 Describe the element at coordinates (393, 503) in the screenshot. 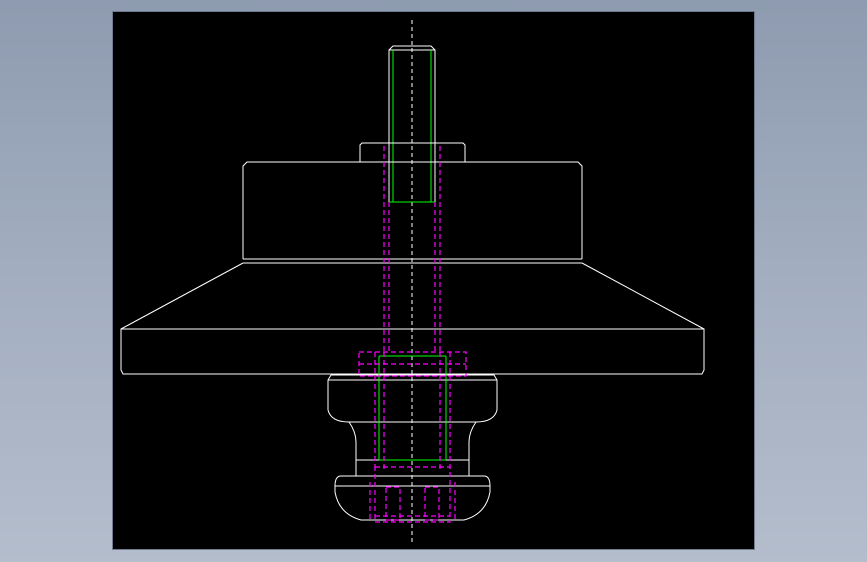

I see `hidden-cap-bolt-left` at that location.